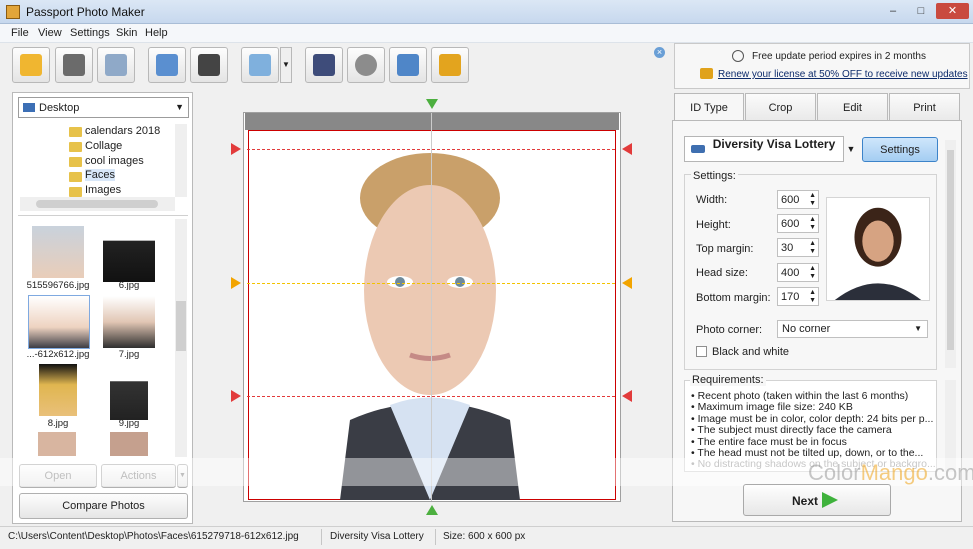 This screenshot has height=549, width=973. Describe the element at coordinates (377, 536) in the screenshot. I see `status-document-type: Diversity Visa Lottery` at that location.